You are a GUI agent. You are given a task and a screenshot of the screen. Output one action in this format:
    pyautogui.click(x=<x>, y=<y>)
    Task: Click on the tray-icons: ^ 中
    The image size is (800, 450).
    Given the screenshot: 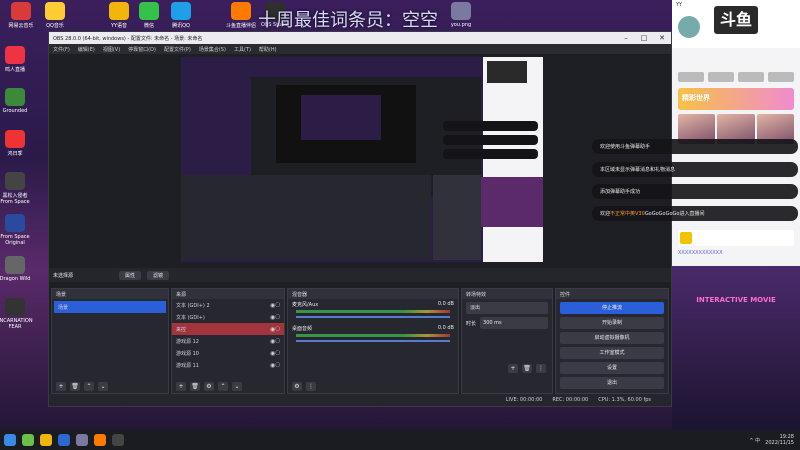 What is the action you would take?
    pyautogui.click(x=754, y=440)
    